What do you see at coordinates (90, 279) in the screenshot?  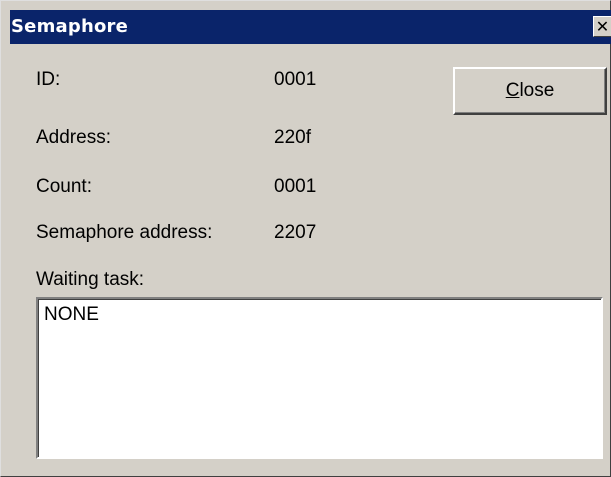 I see `waiting-task-label: Waiting task:` at bounding box center [90, 279].